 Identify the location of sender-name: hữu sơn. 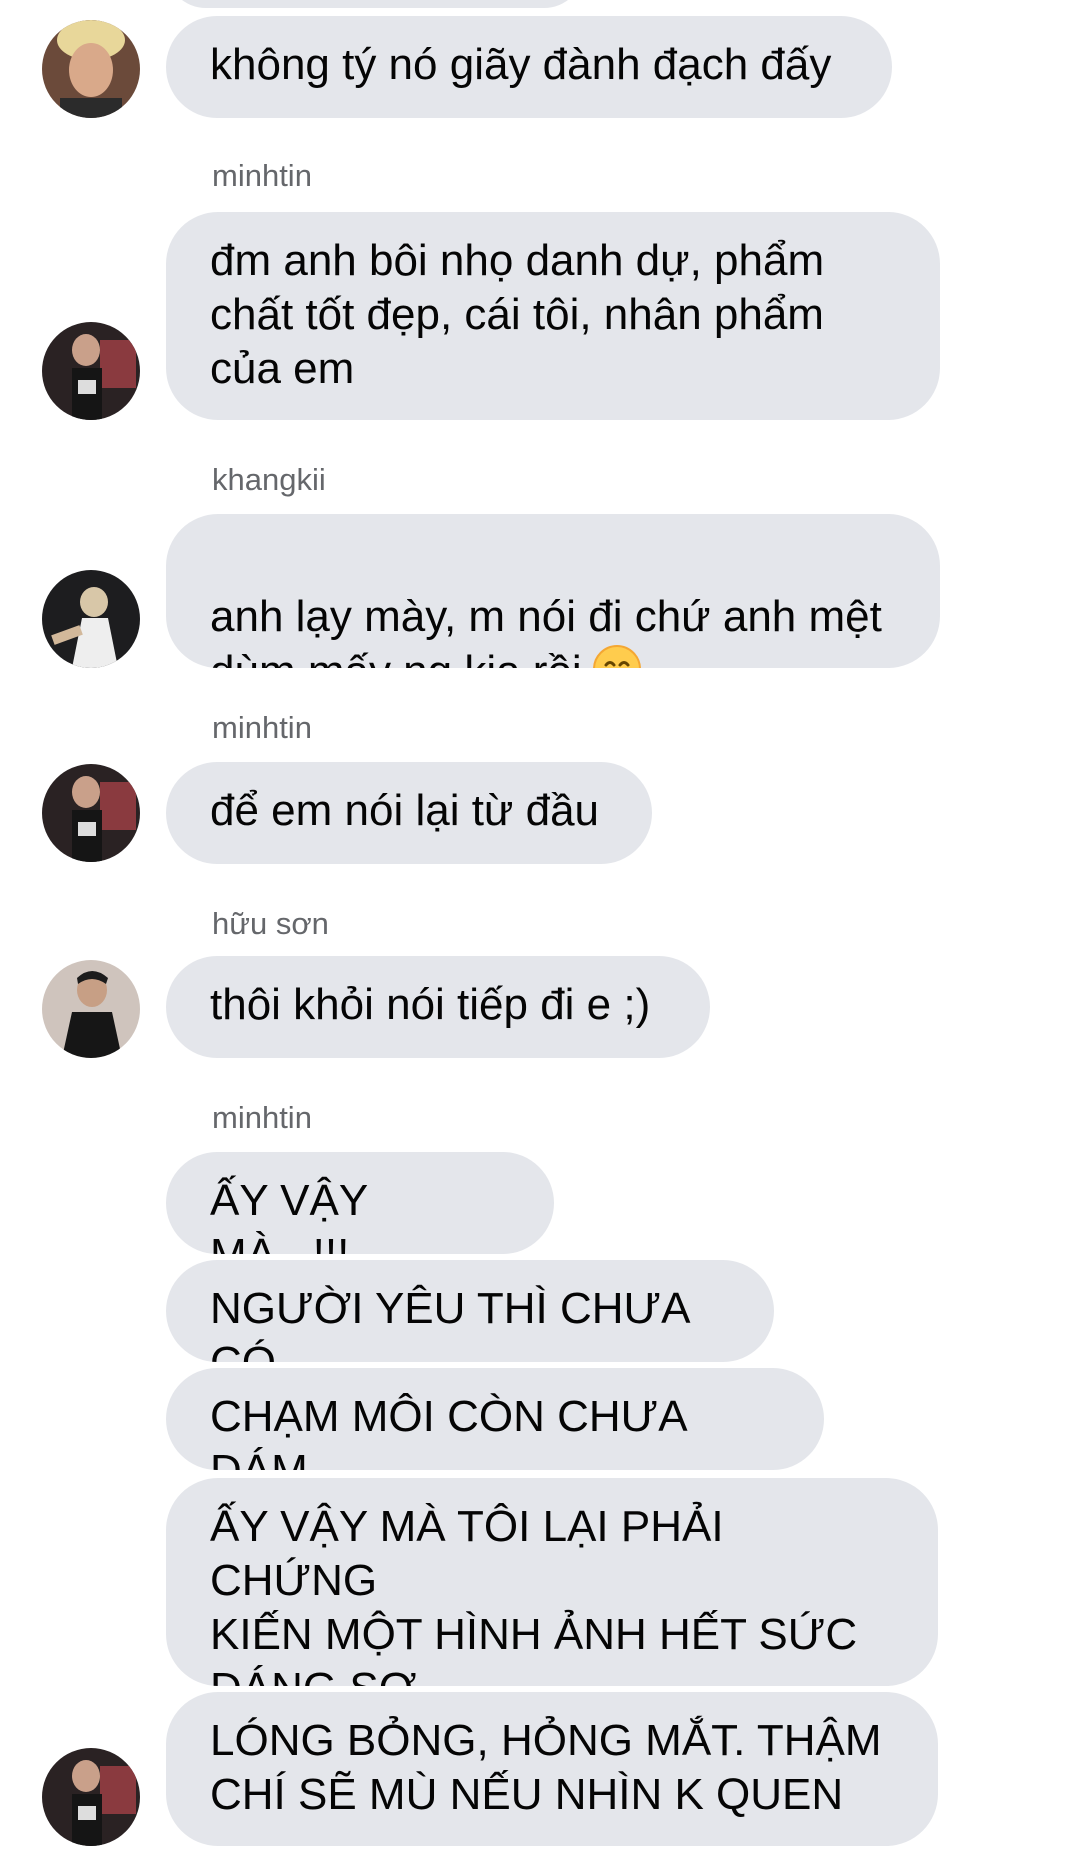
(270, 923).